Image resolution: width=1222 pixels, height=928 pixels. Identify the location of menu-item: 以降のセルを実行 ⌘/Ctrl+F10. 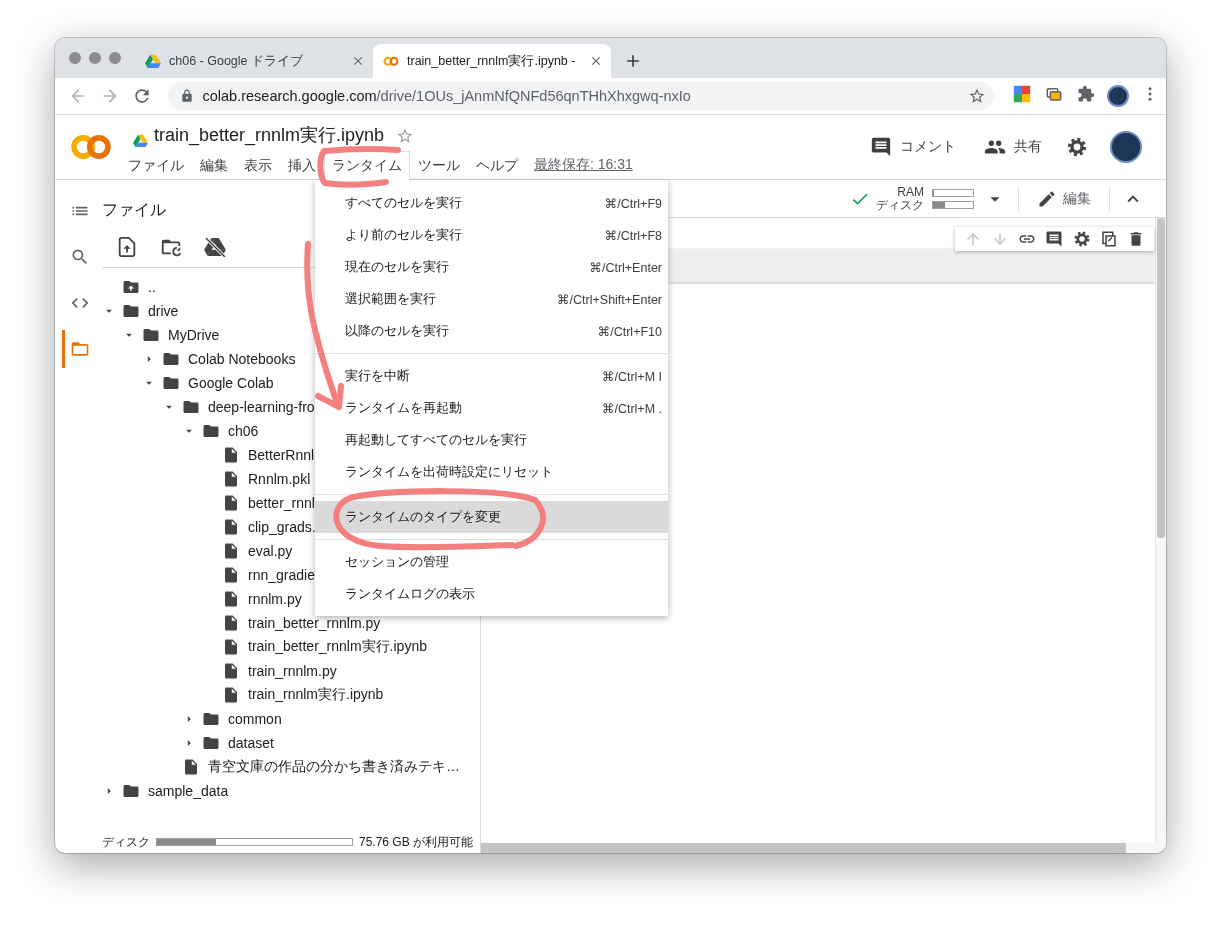
(491, 331).